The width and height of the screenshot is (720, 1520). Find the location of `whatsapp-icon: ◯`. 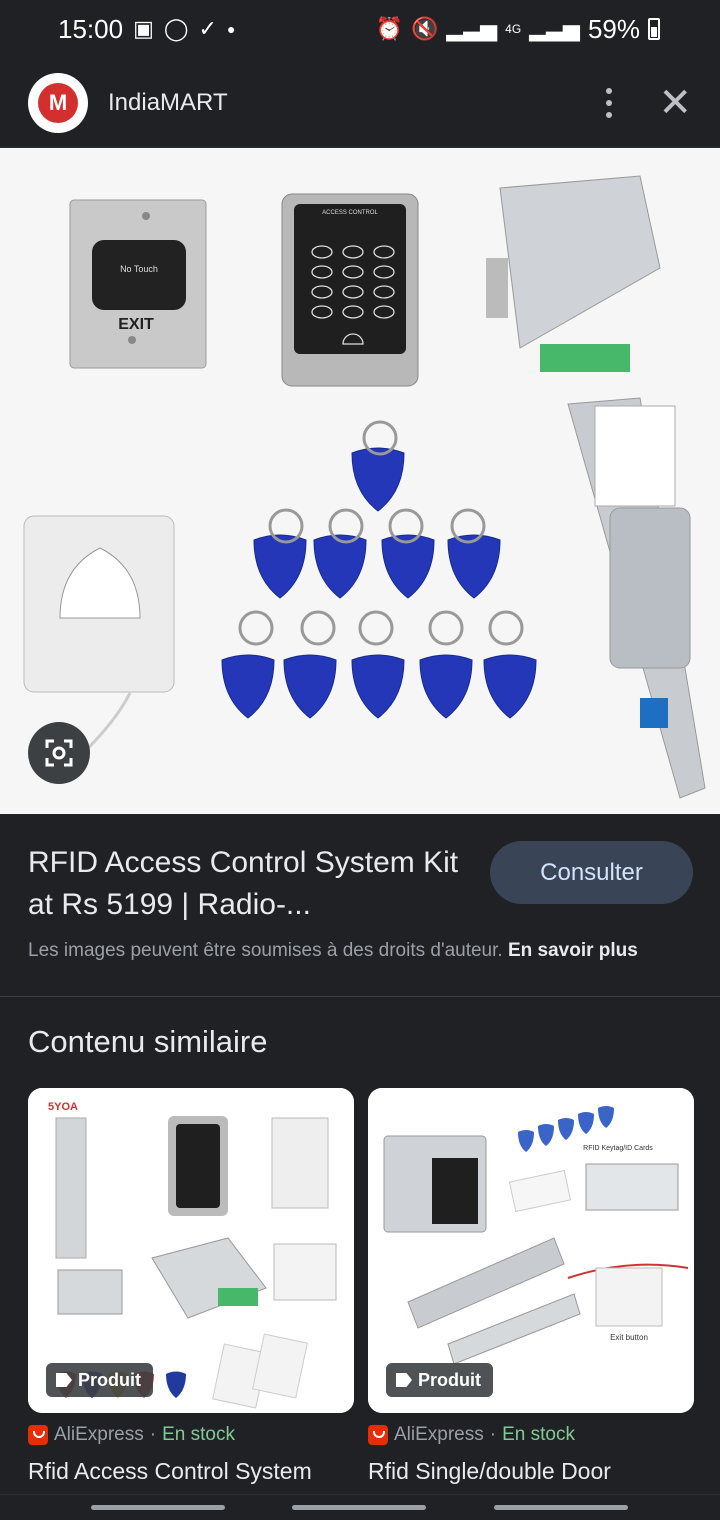

whatsapp-icon: ◯ is located at coordinates (176, 28).